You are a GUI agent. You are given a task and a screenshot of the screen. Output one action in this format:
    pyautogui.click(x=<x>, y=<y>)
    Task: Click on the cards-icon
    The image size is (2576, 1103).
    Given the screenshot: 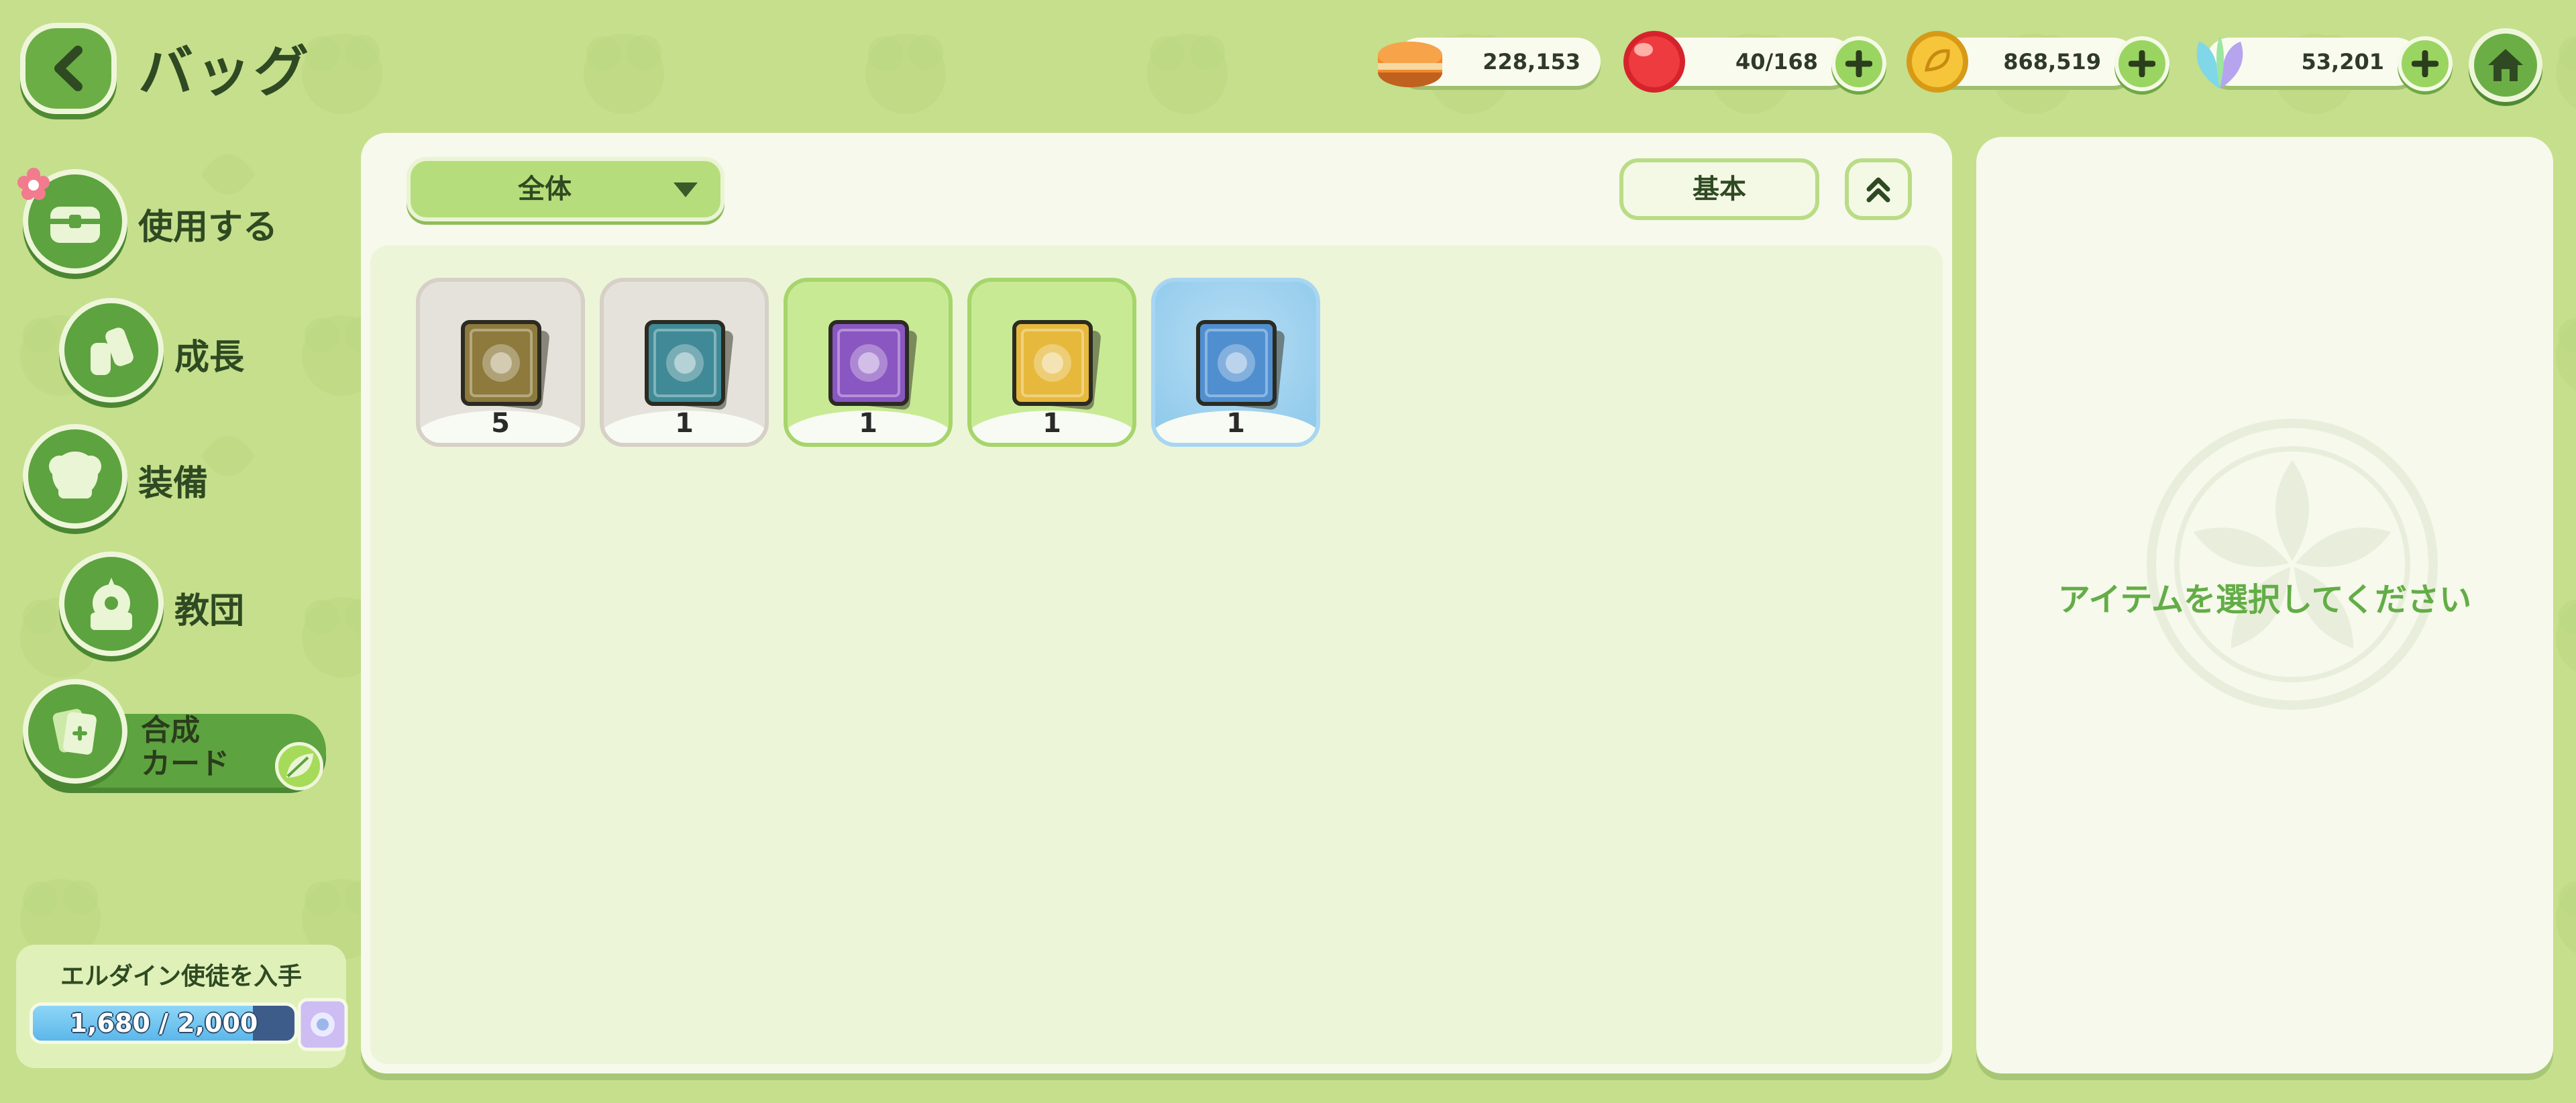 What is the action you would take?
    pyautogui.click(x=74, y=731)
    